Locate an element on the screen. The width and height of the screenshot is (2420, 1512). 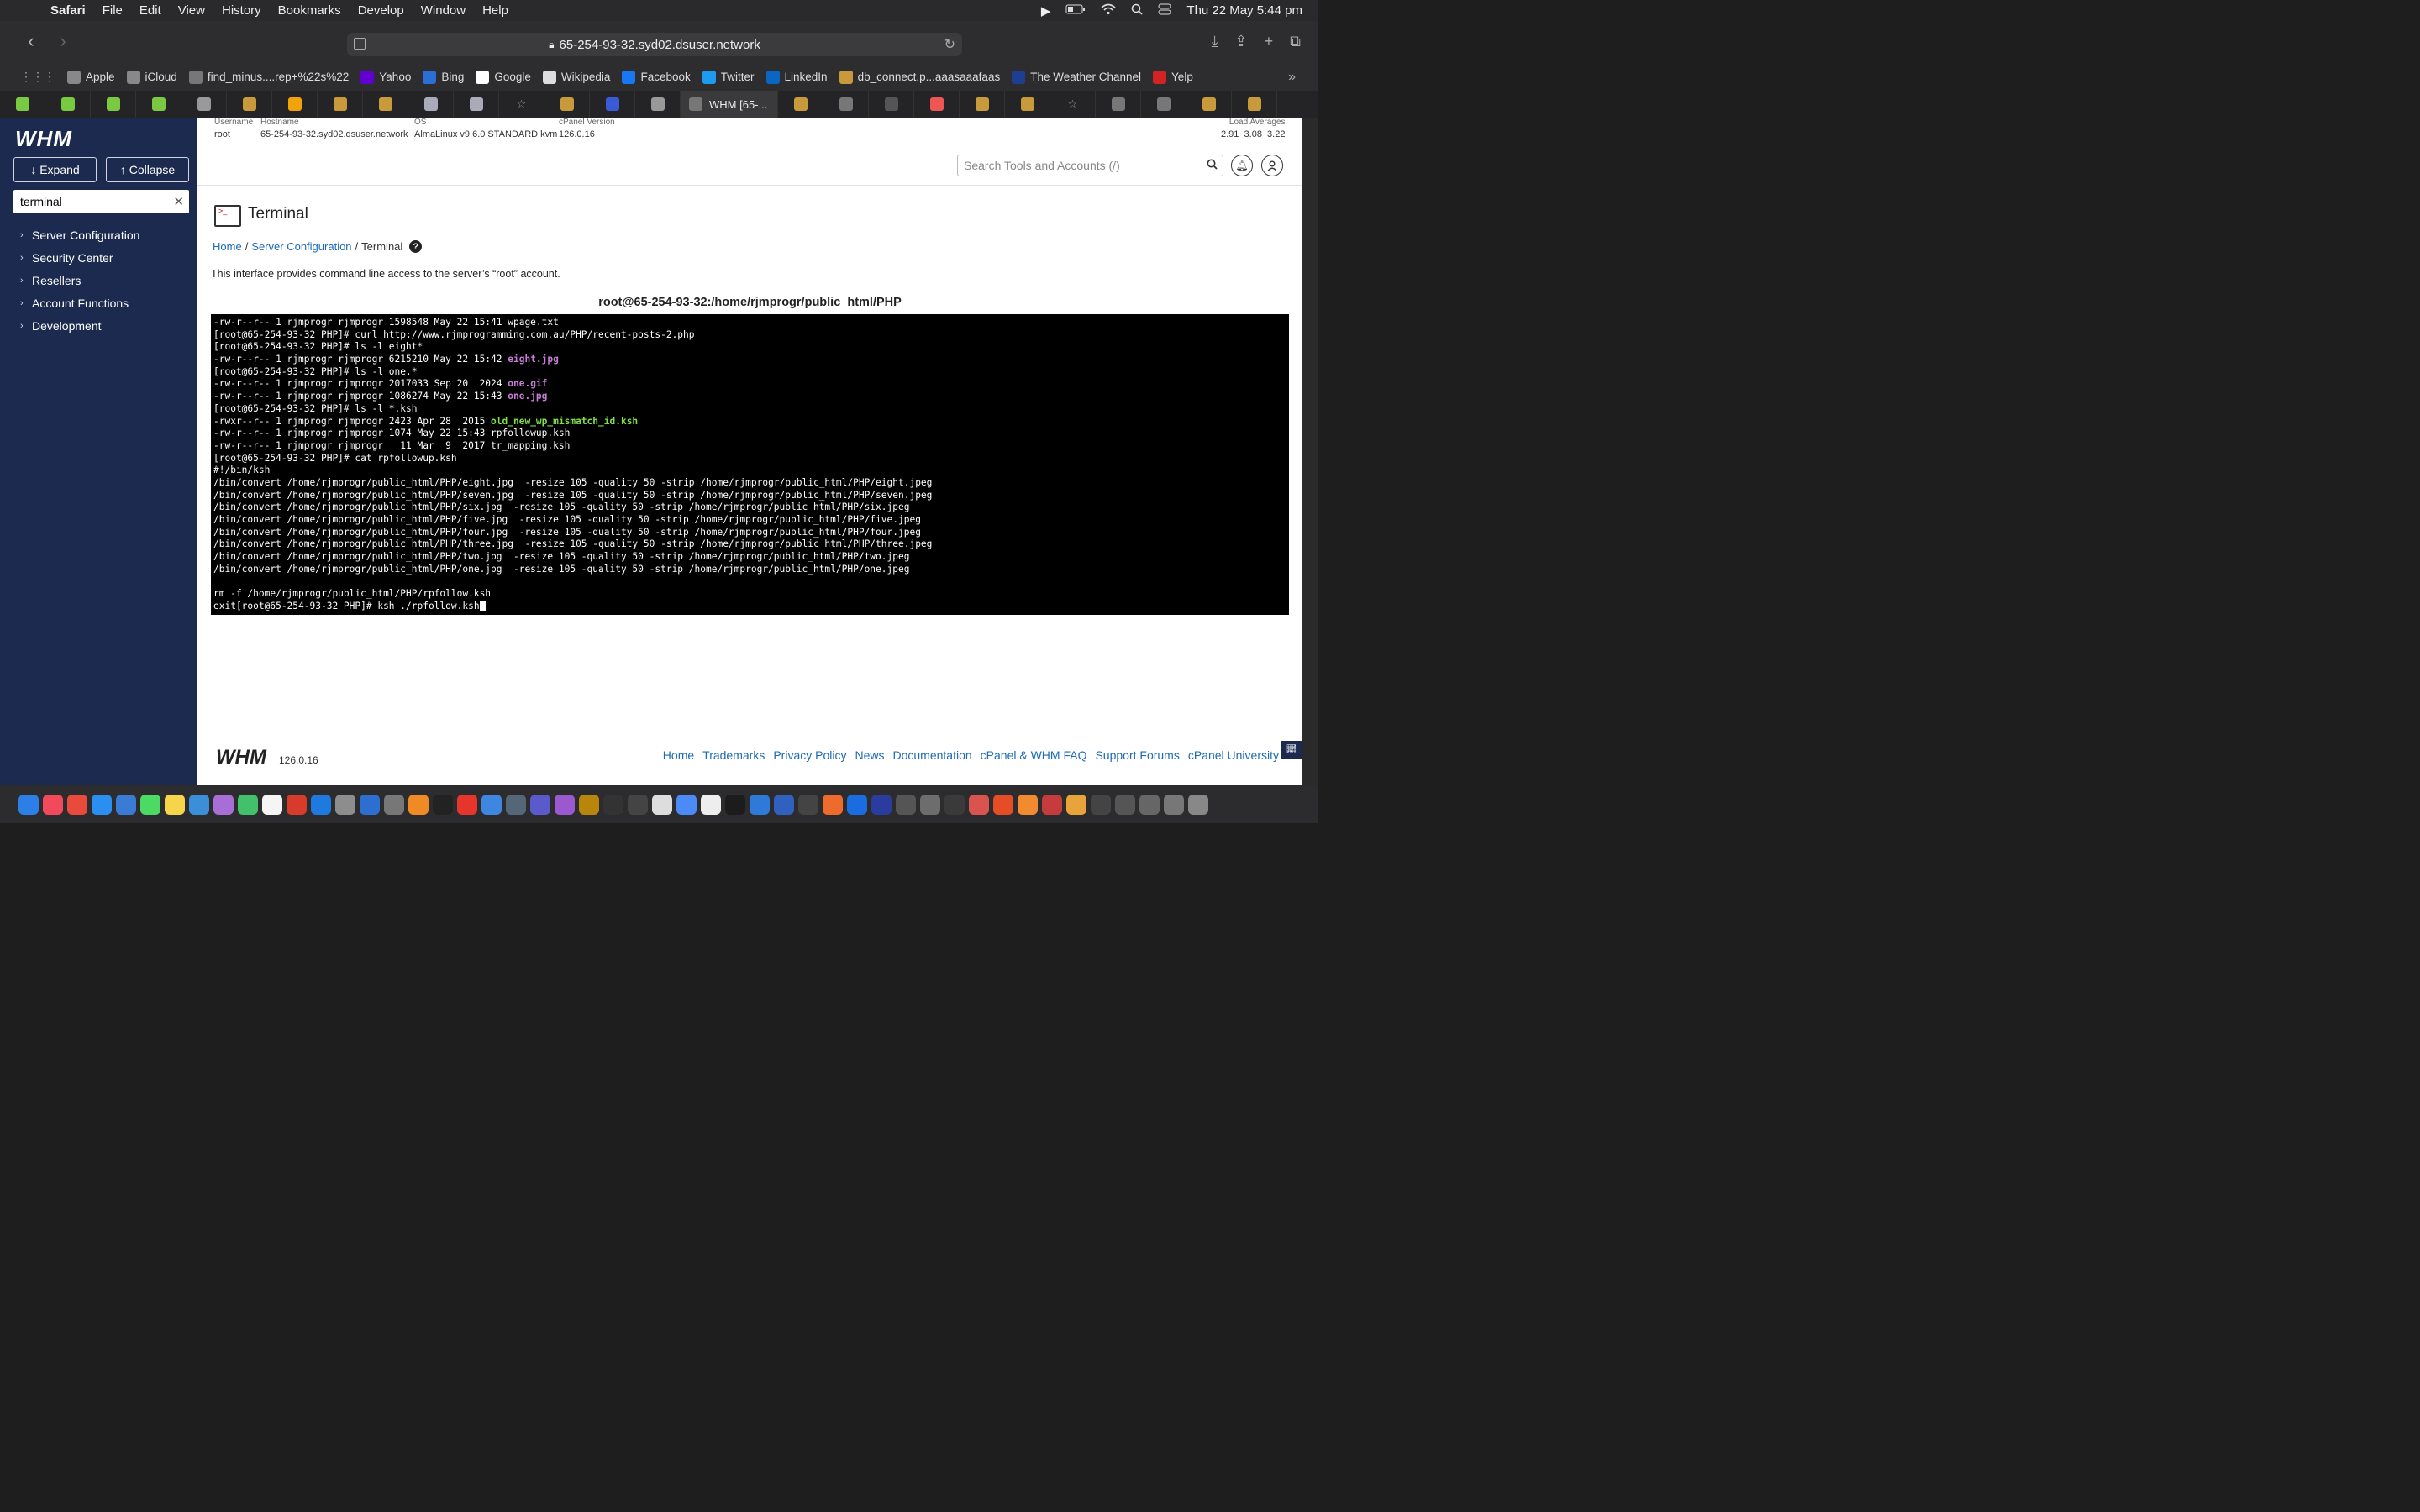
footer-link-5: cPanel & WHM FAQ is located at coordinates (1034, 755).